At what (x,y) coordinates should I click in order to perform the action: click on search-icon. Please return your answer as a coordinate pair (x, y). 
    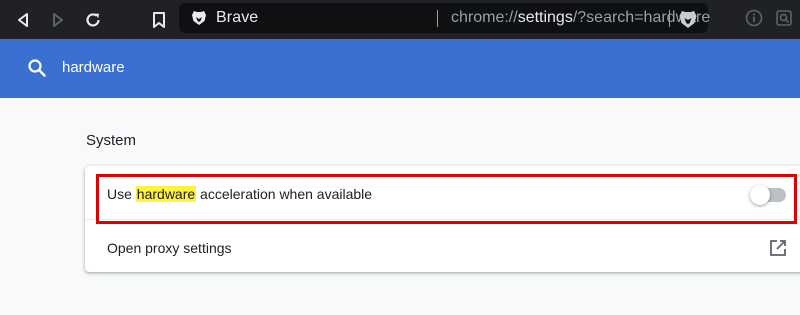
    Looking at the image, I should click on (37, 68).